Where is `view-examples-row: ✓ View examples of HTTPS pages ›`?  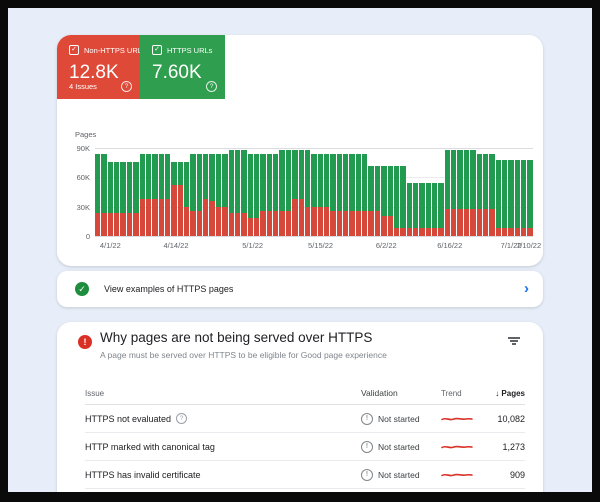
view-examples-row: ✓ View examples of HTTPS pages › is located at coordinates (300, 289).